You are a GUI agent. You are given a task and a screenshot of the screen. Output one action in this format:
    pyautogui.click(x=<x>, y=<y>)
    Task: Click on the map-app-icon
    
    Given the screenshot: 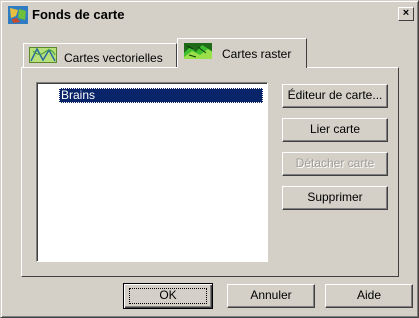 What is the action you would take?
    pyautogui.click(x=18, y=15)
    